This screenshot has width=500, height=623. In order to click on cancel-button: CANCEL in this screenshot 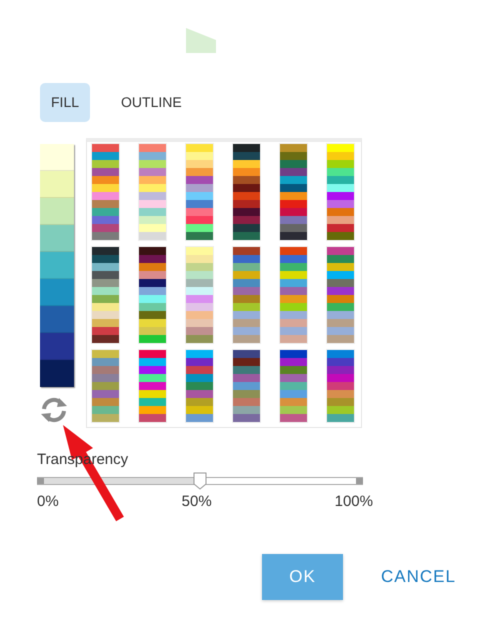, I will do `click(418, 577)`.